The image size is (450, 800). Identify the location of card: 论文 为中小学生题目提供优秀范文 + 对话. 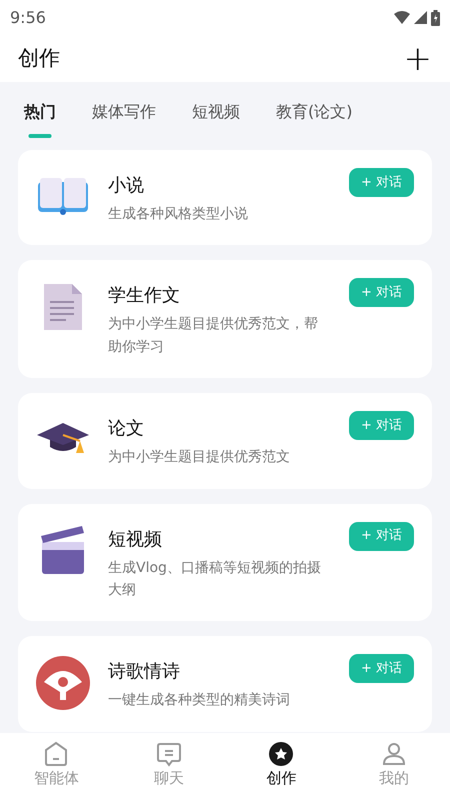
(225, 441).